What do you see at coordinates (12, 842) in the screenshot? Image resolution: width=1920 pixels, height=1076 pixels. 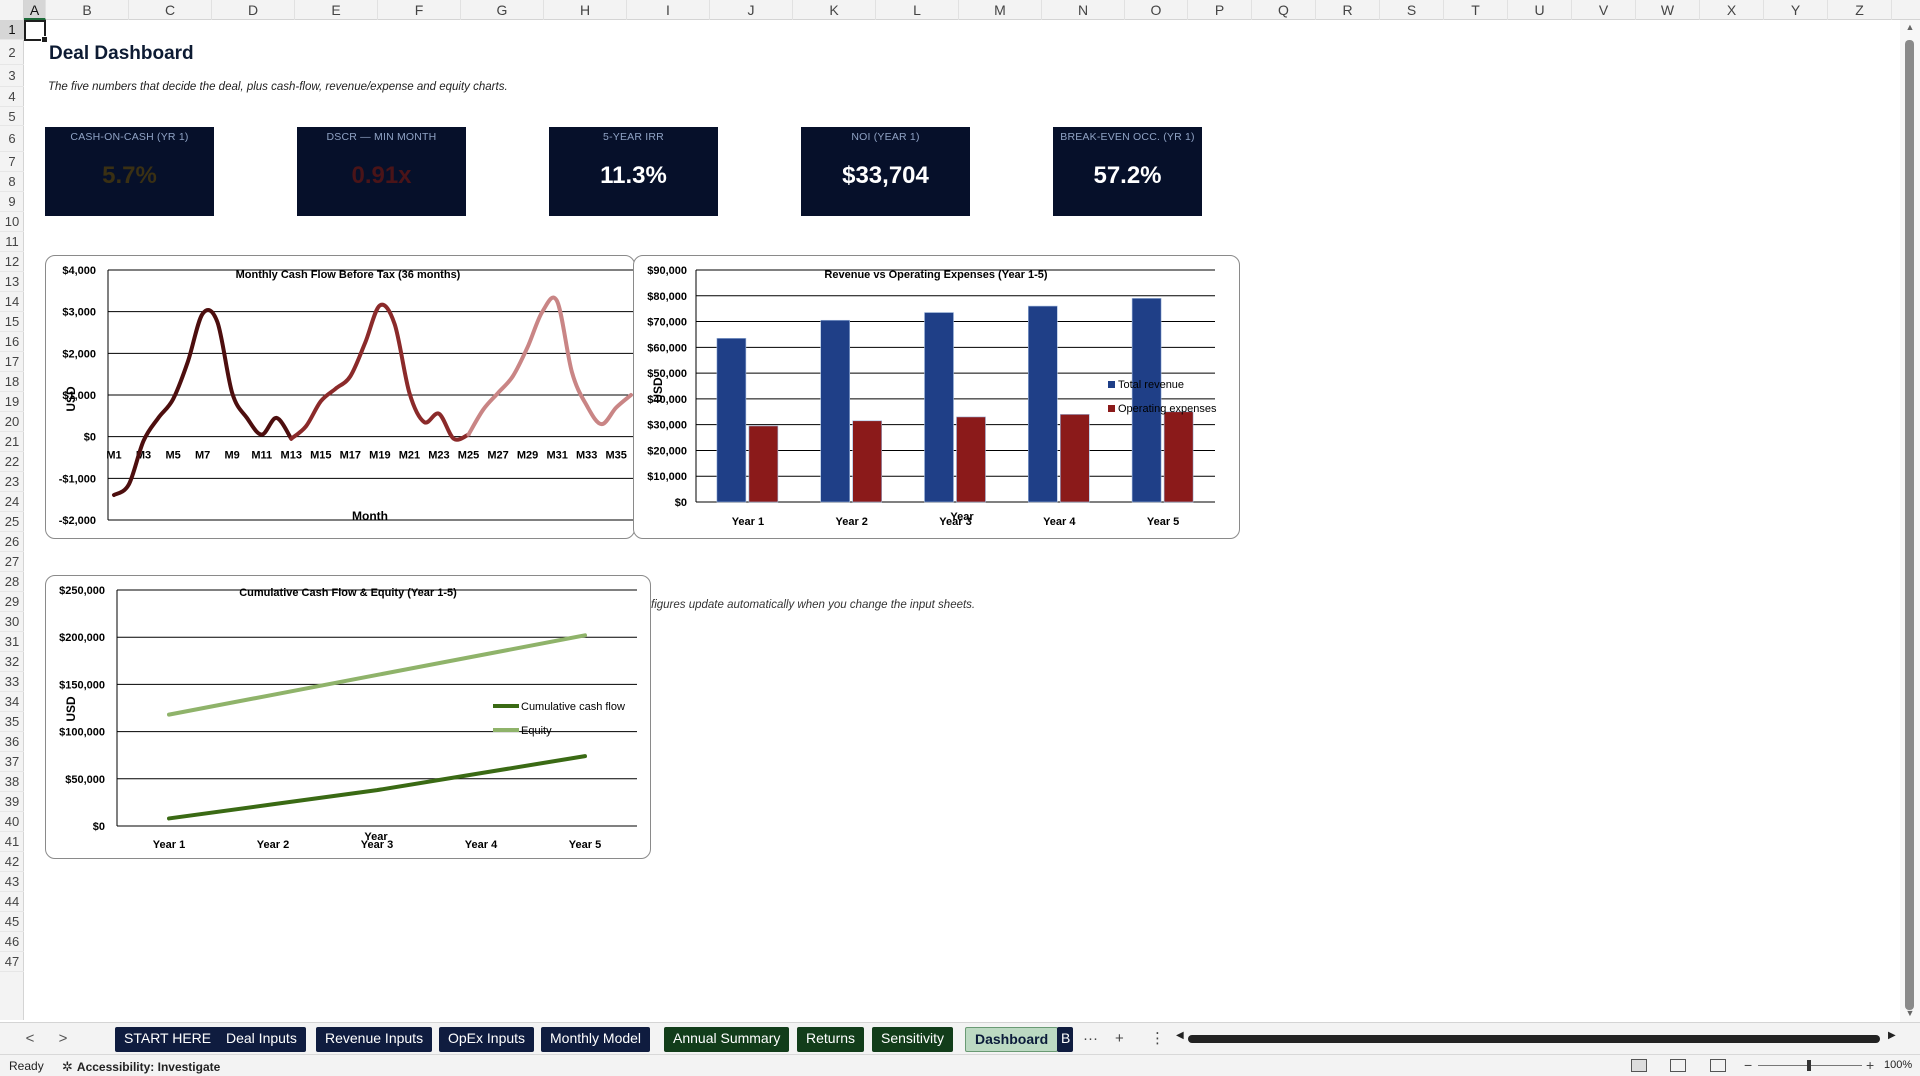 I see `row-header-41: 41` at bounding box center [12, 842].